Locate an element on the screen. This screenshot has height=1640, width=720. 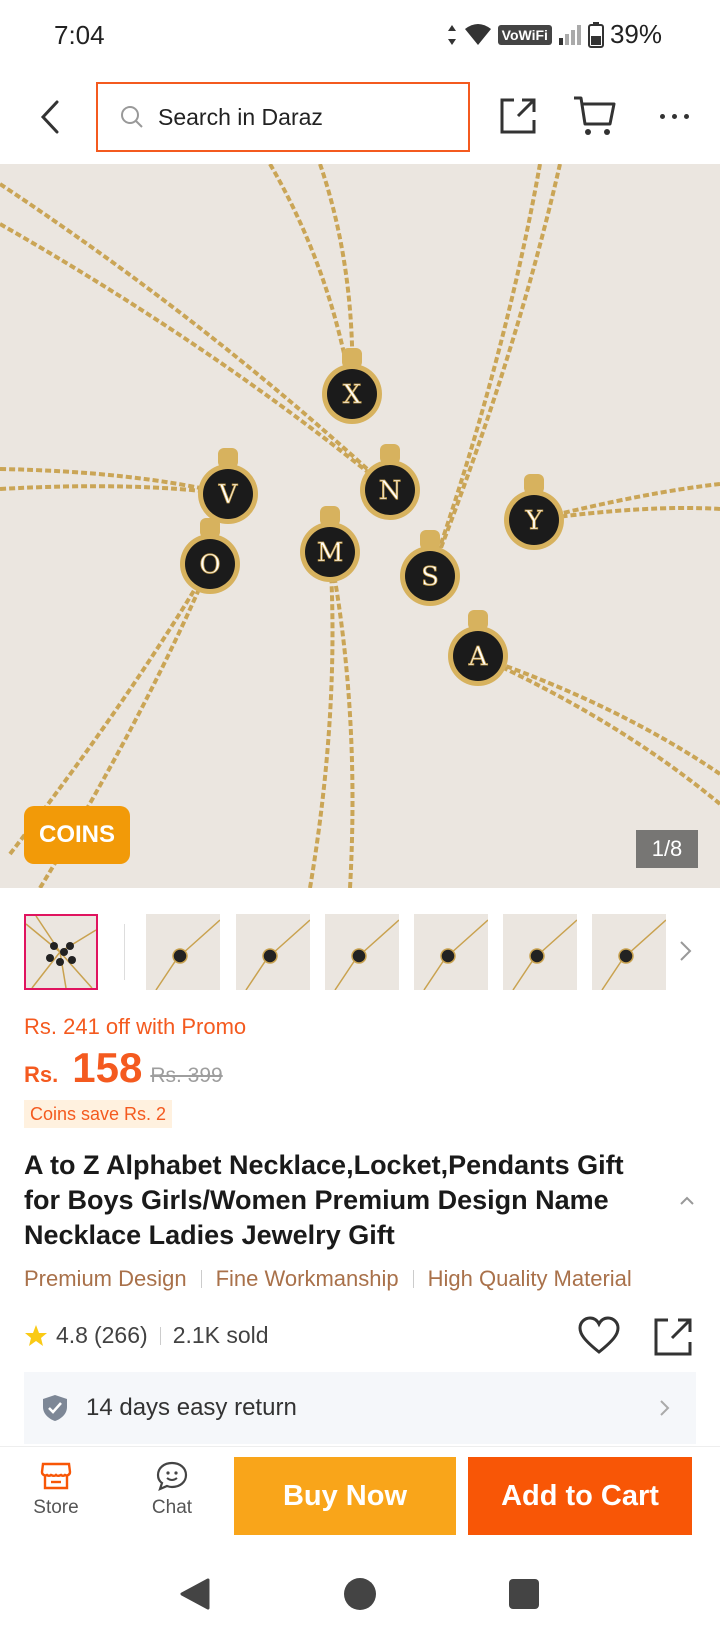
cart-button is located at coordinates (595, 116).